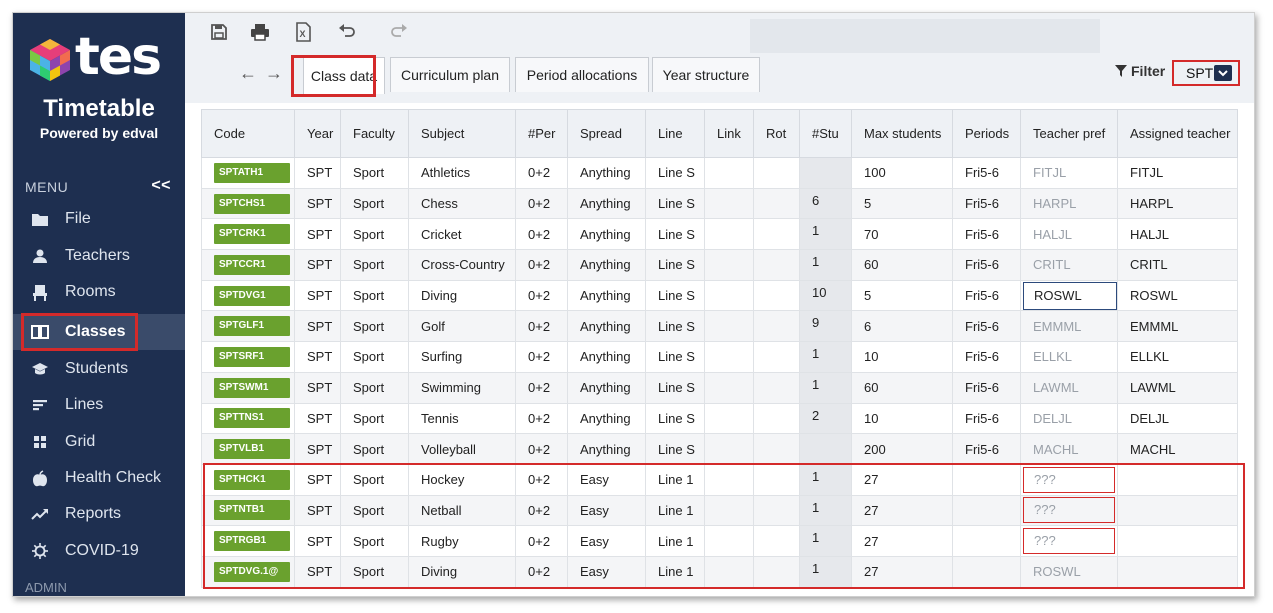 The width and height of the screenshot is (1273, 613). Describe the element at coordinates (248, 173) in the screenshot. I see `code-cell: SPTATH1` at that location.